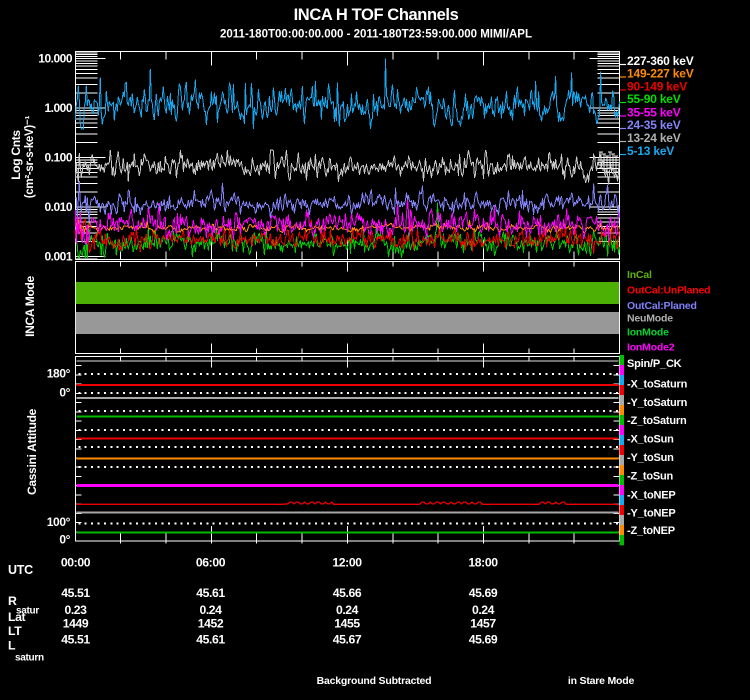  What do you see at coordinates (58, 158) in the screenshot?
I see `svg-text: 0.100` at bounding box center [58, 158].